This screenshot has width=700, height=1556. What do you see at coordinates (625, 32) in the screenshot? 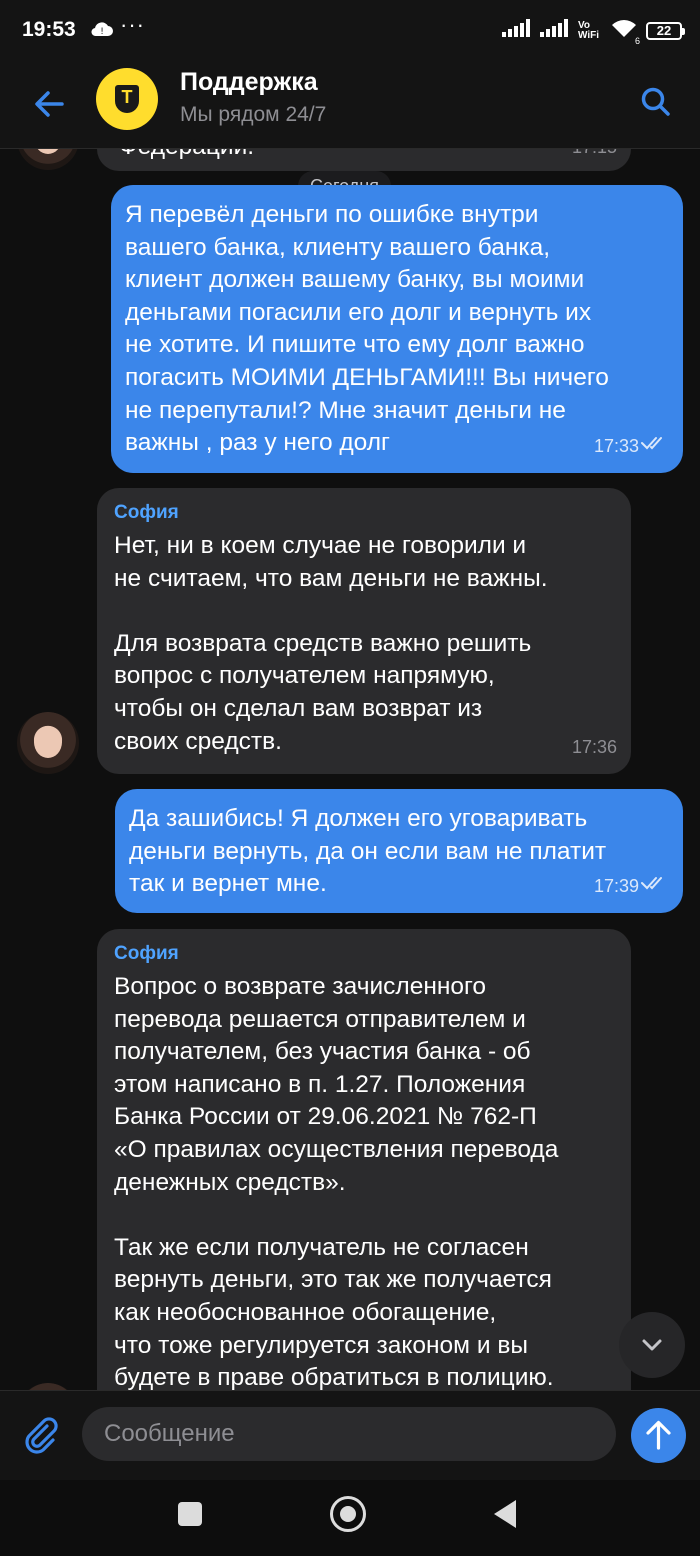
I see `wifi-icon: 6` at bounding box center [625, 32].